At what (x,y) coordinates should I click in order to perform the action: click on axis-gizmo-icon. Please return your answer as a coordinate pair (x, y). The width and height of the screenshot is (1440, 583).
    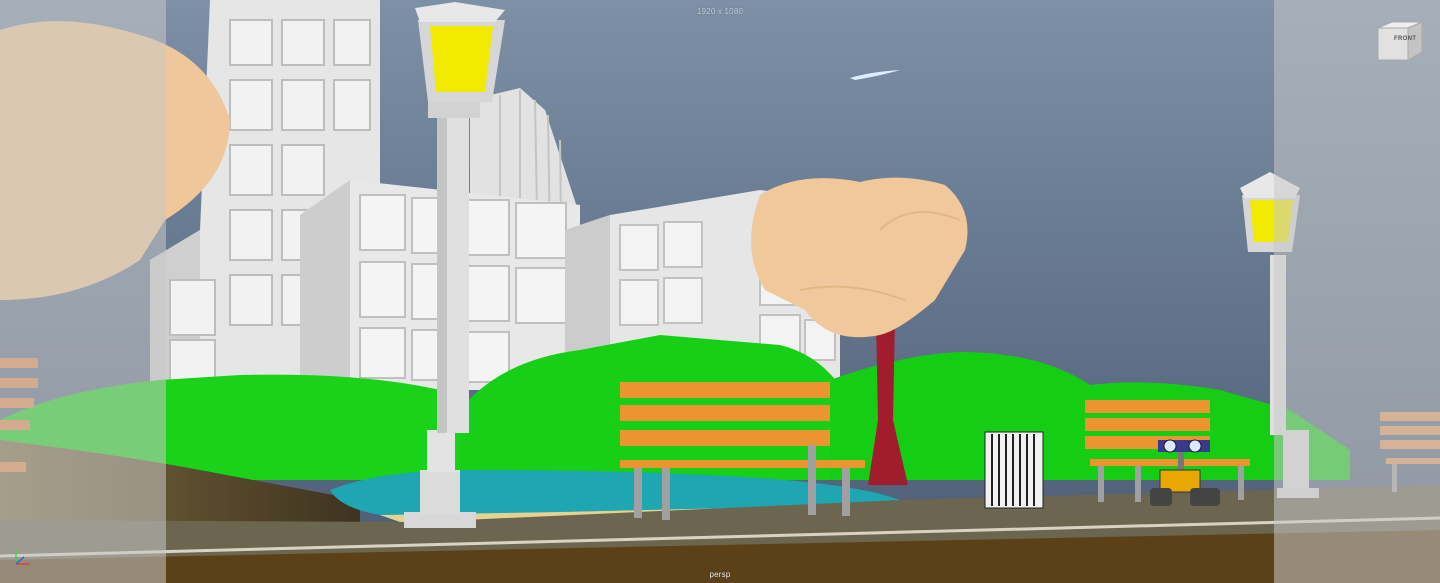
    Looking at the image, I should click on (22, 557).